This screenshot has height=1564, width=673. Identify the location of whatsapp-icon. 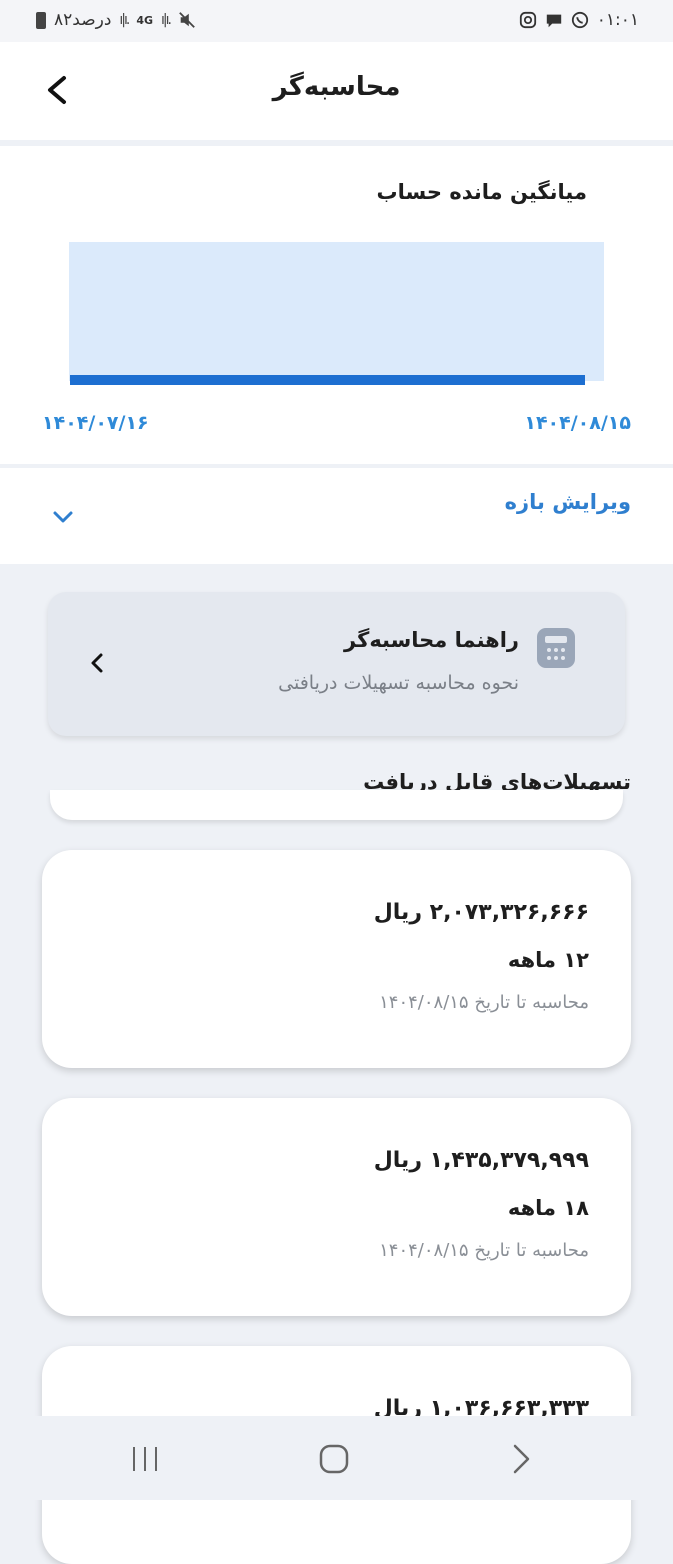
(579, 20).